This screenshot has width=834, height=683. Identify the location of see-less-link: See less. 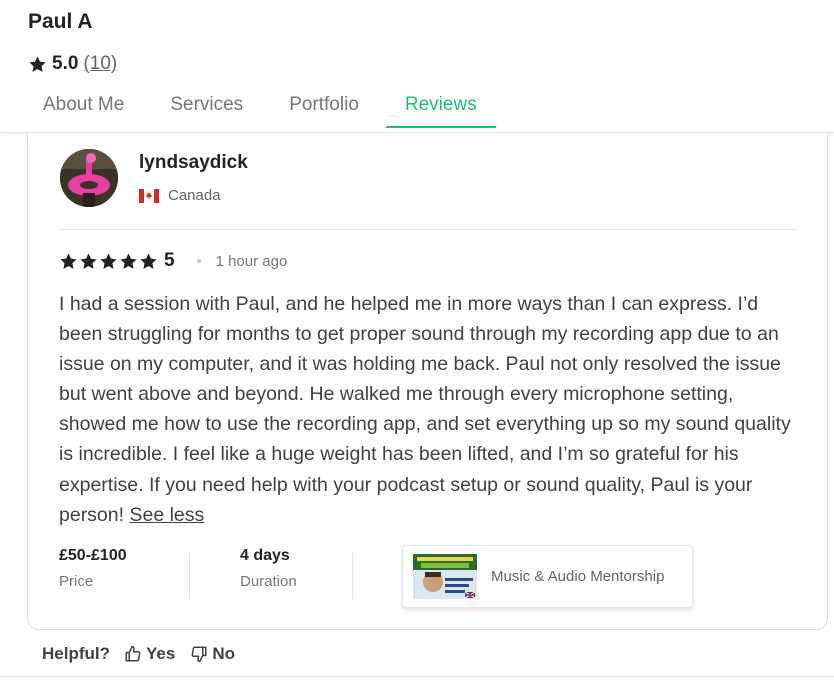
(166, 515).